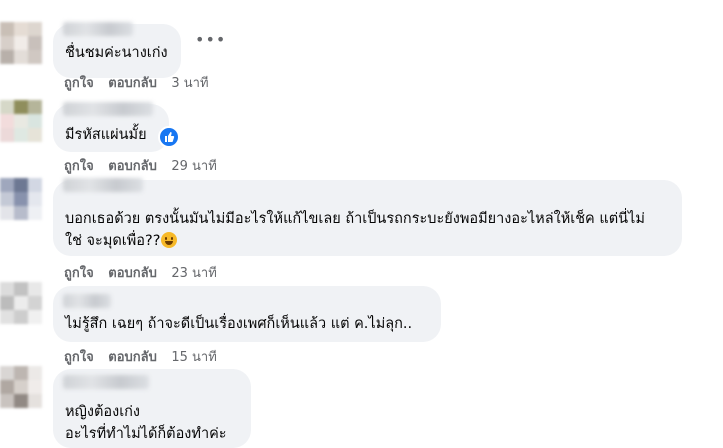 The height and width of the screenshot is (448, 723). Describe the element at coordinates (169, 137) in the screenshot. I see `like-reaction-icon` at that location.